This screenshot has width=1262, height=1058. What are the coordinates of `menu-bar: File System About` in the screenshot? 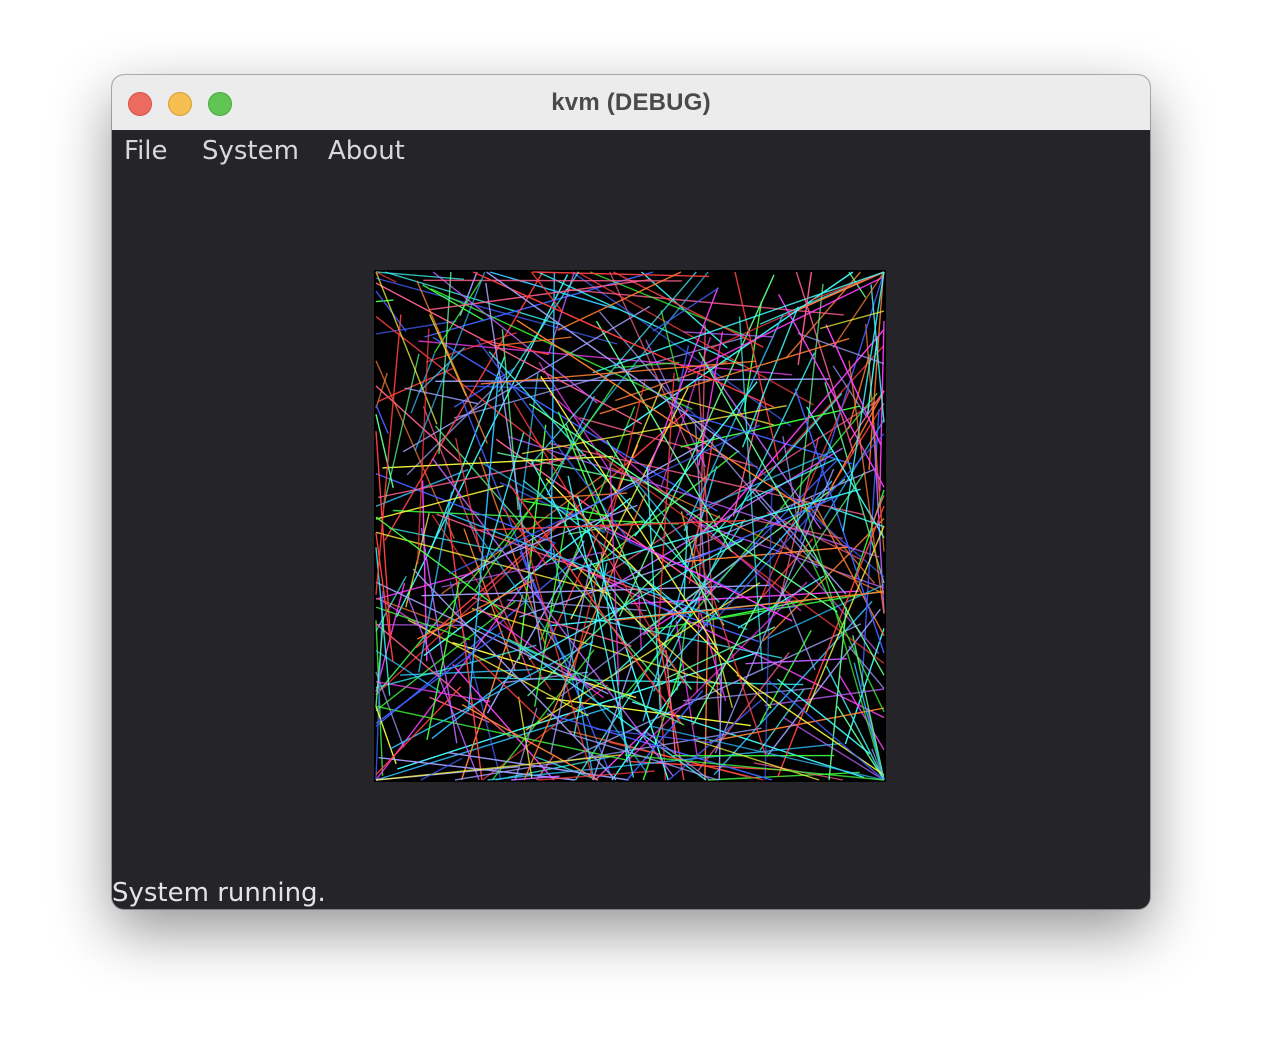 It's located at (631, 151).